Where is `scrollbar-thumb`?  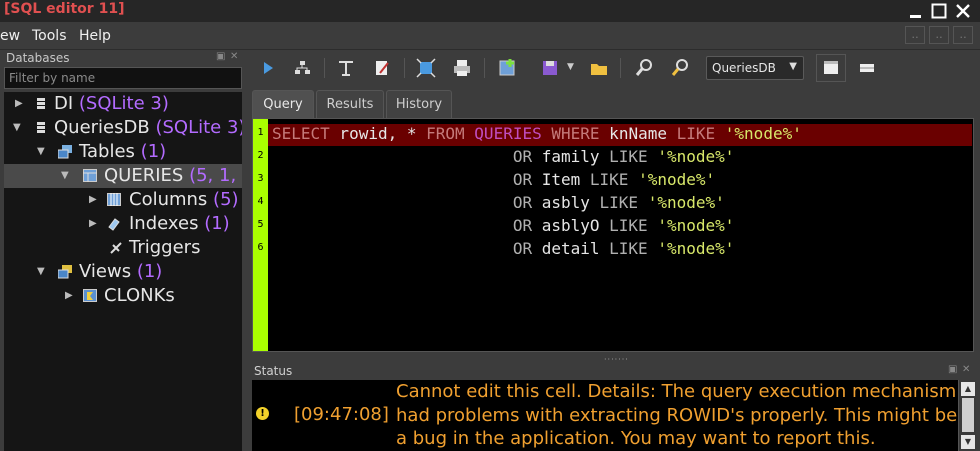 scrollbar-thumb is located at coordinates (968, 415).